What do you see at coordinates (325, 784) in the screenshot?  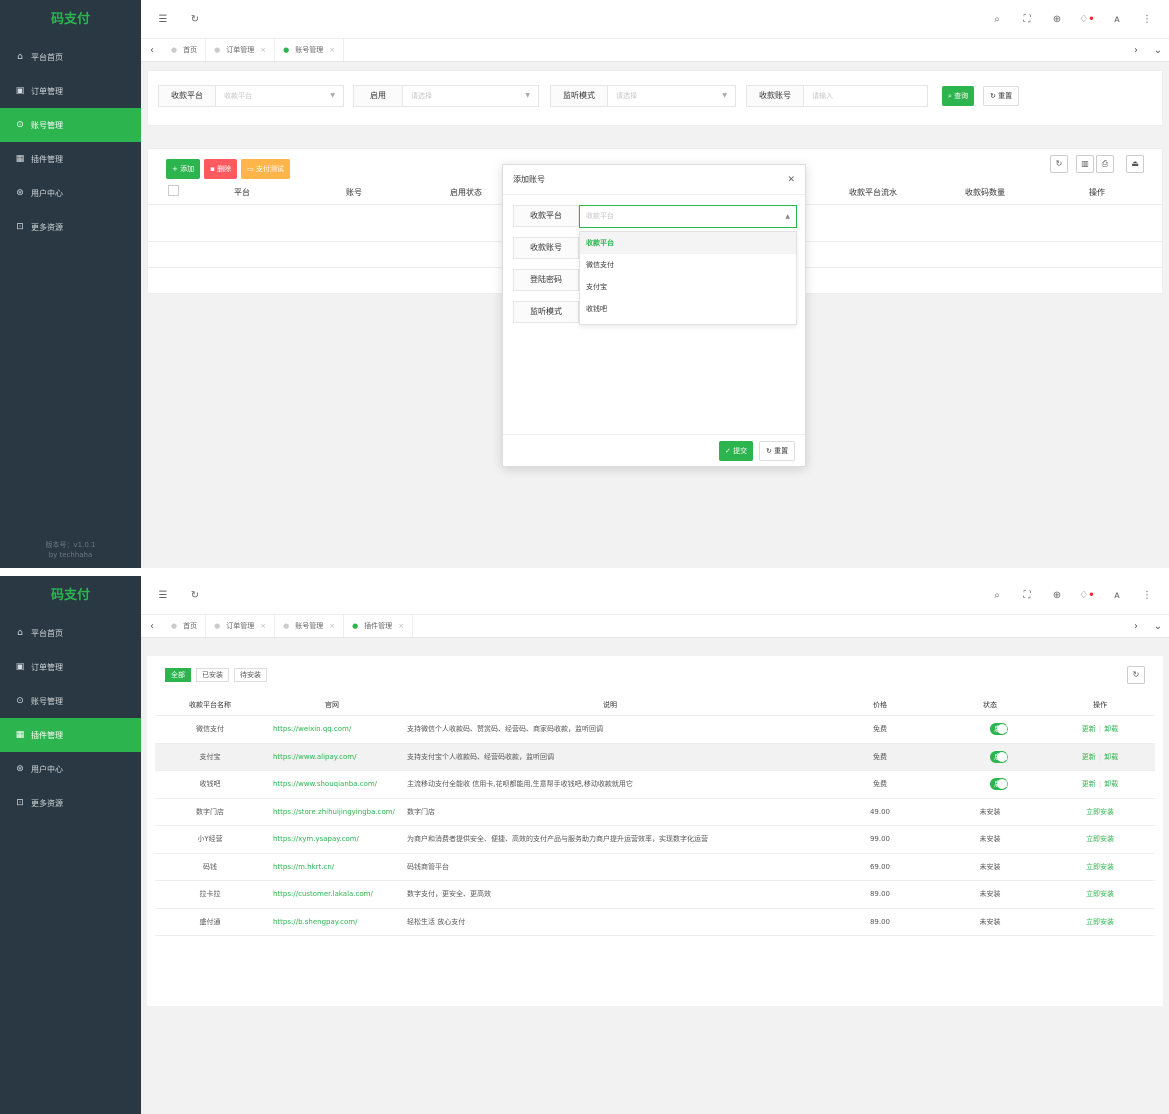 I see `website-link: https://www.shouqianba.com/` at bounding box center [325, 784].